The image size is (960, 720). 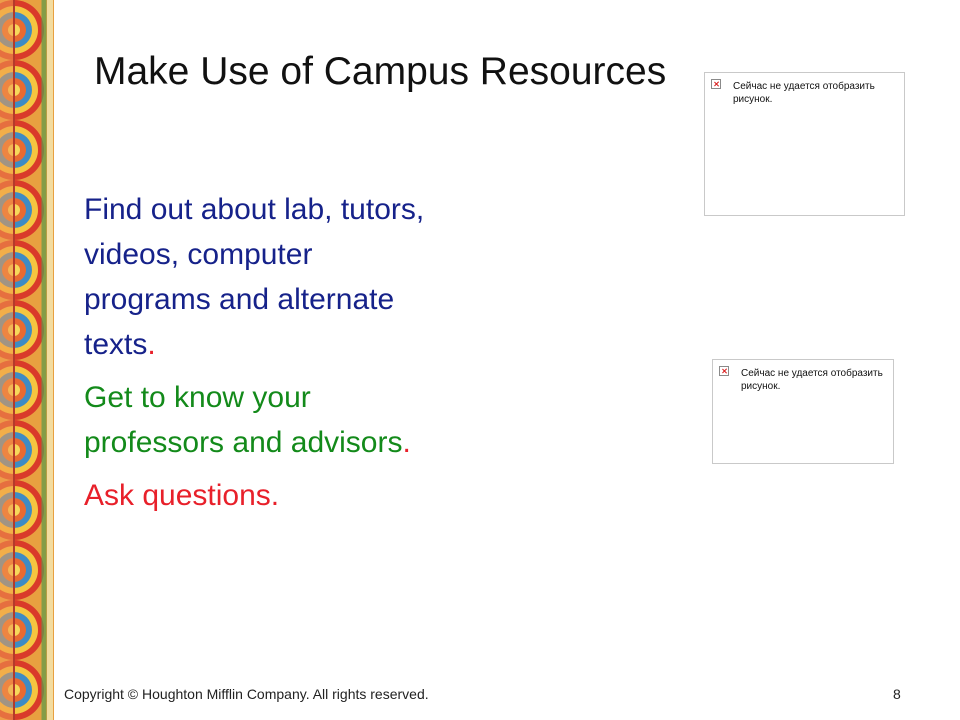 I want to click on slide-title: Make Use of Campus Resources, so click(x=380, y=71).